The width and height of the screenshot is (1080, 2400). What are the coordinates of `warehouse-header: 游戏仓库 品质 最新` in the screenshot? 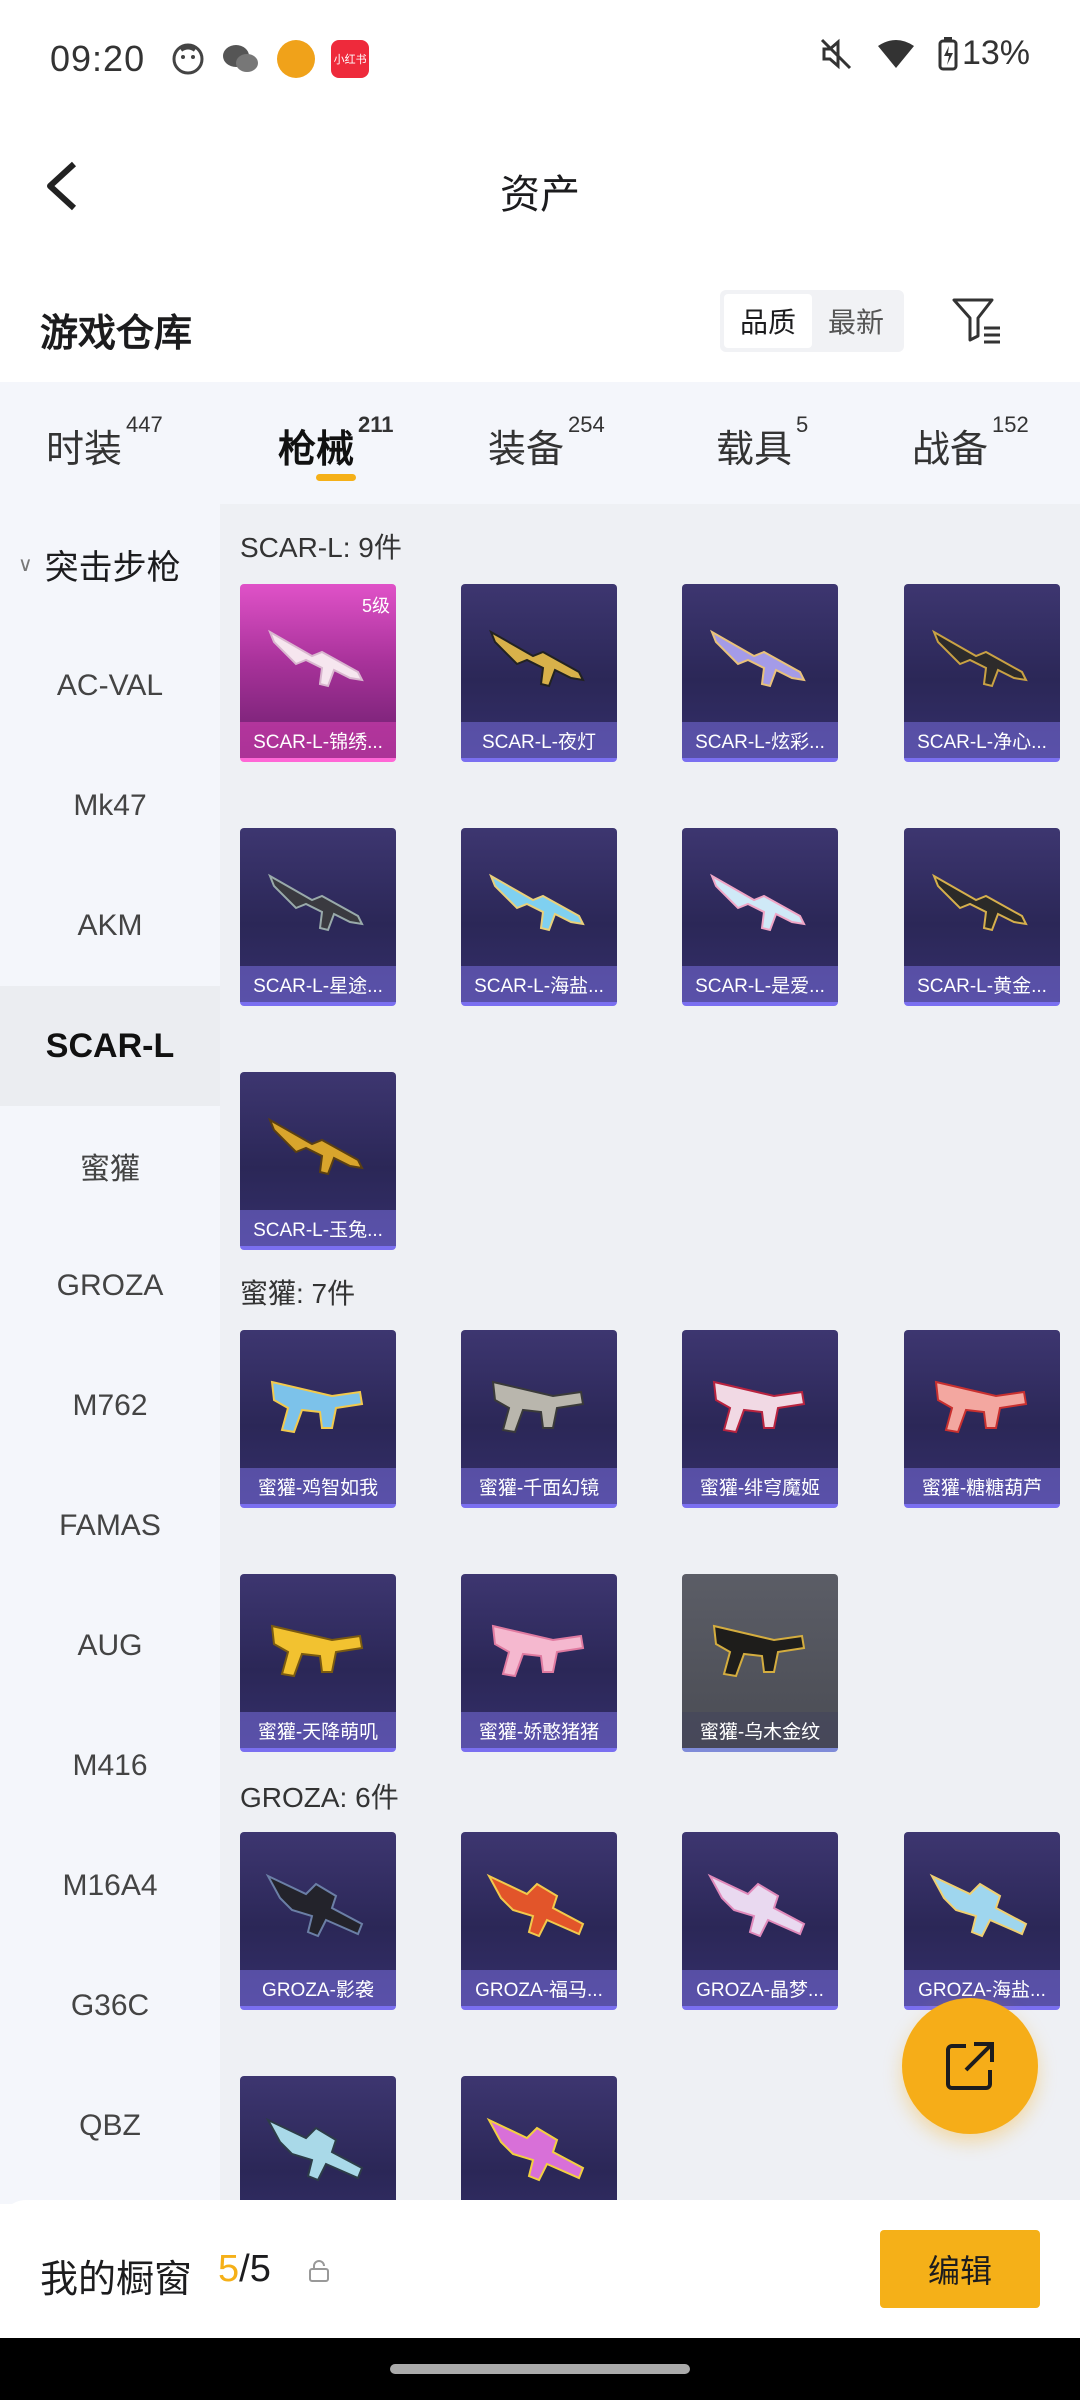 It's located at (540, 330).